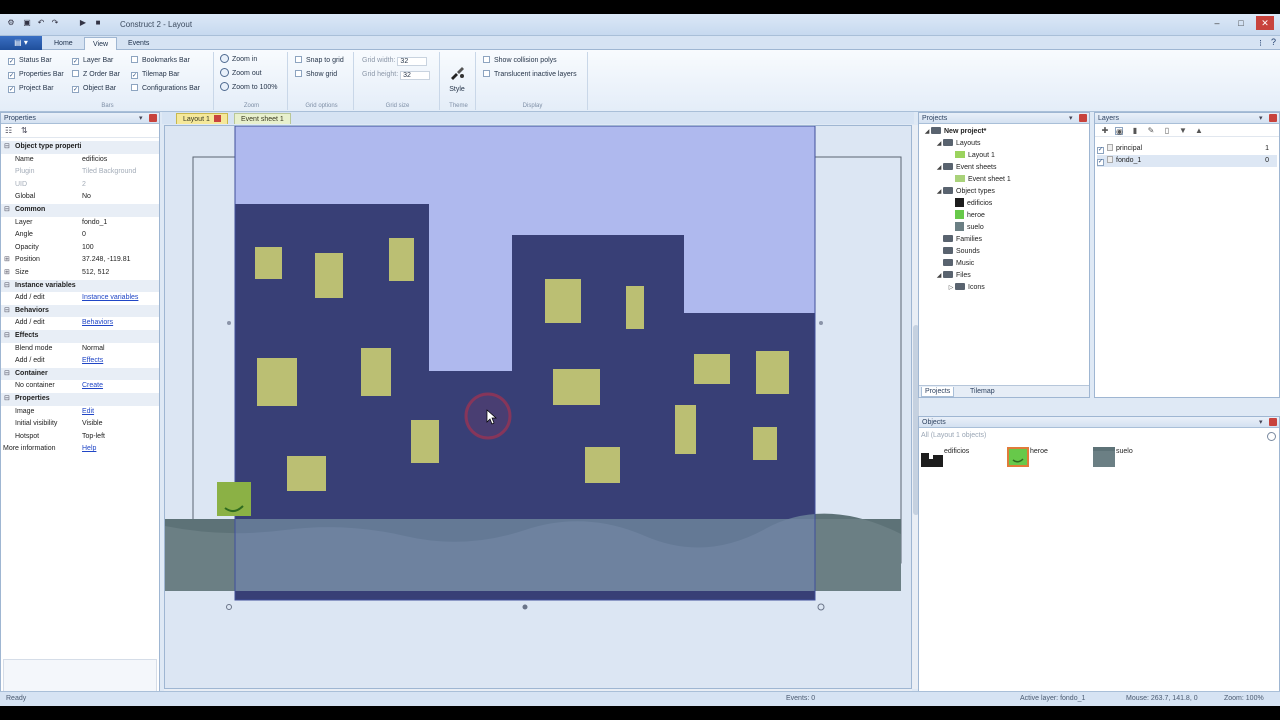  Describe the element at coordinates (80, 260) in the screenshot. I see `property-row: ⊞ Position 37.248, -119.81` at that location.